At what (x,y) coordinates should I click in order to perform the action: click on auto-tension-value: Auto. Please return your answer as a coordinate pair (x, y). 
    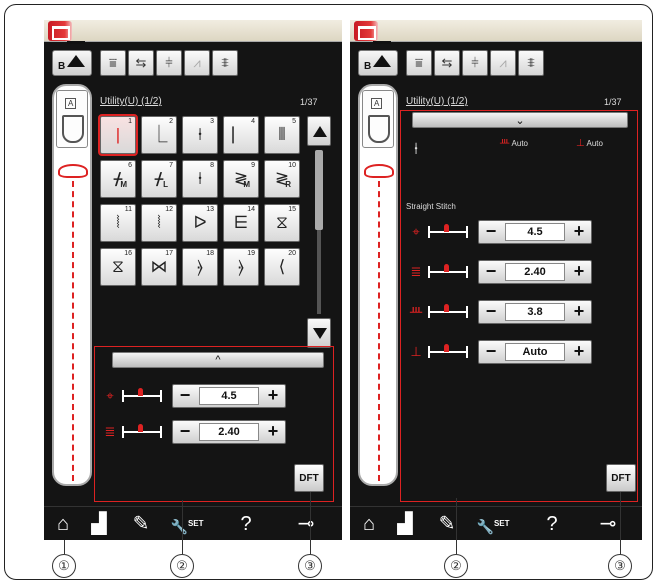
    Looking at the image, I should click on (520, 143).